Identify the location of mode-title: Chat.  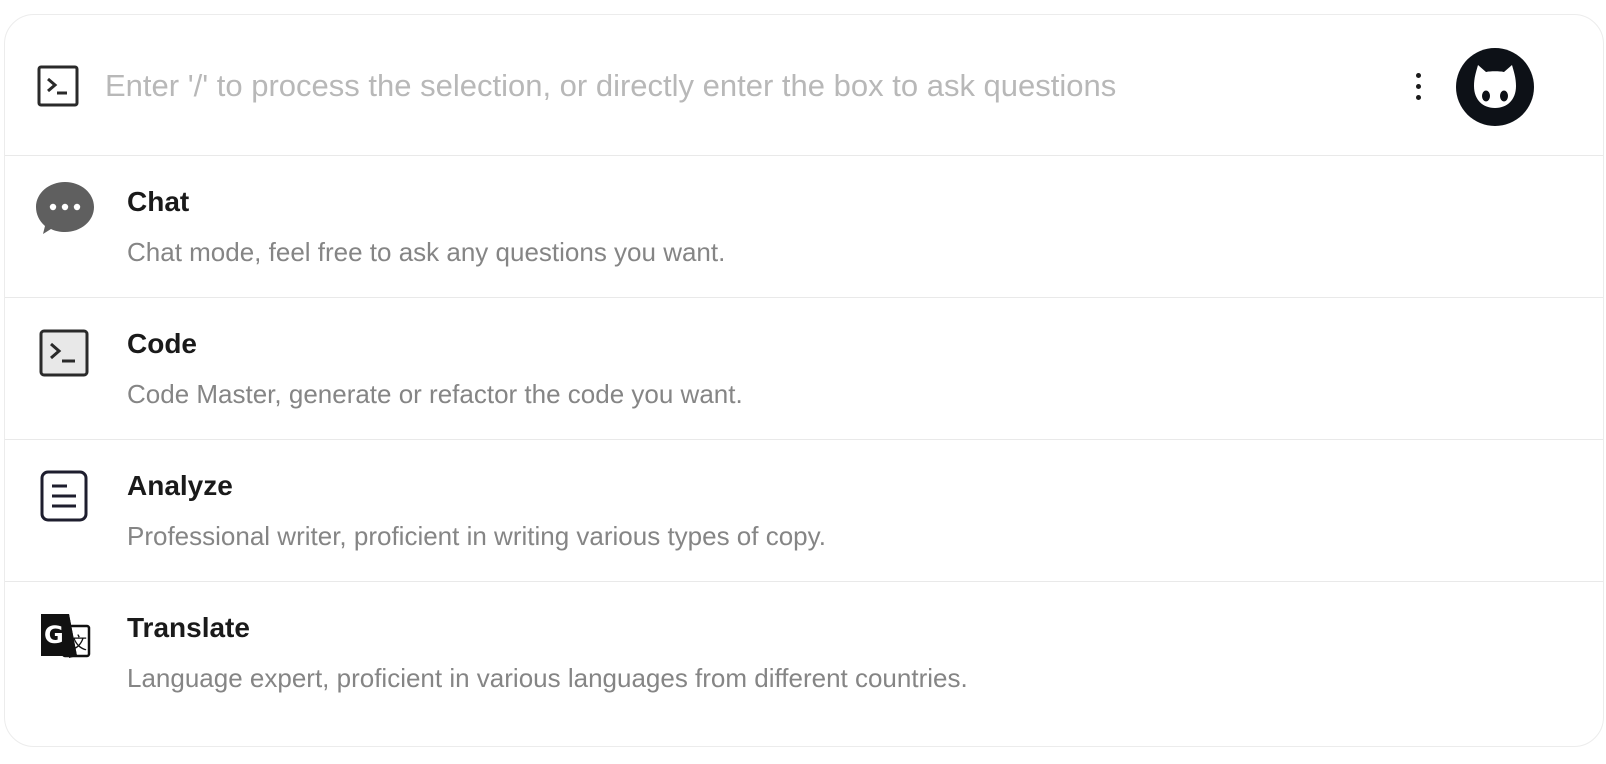
(158, 201).